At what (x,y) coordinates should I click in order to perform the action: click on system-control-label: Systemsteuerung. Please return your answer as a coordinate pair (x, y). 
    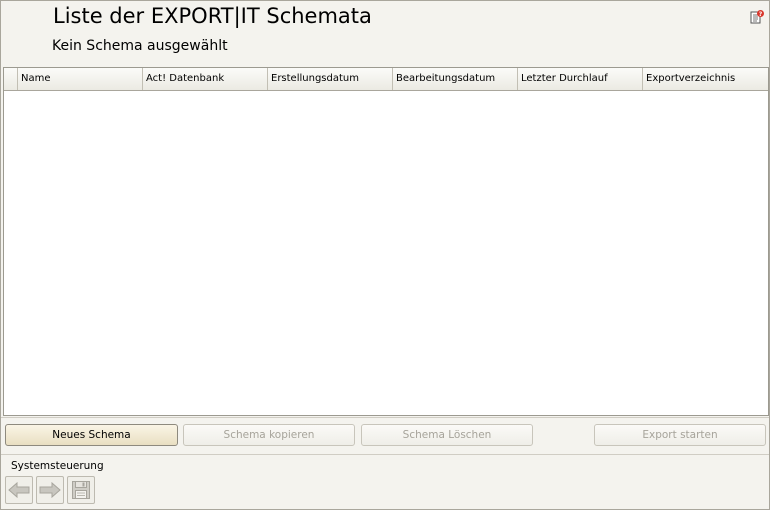
    Looking at the image, I should click on (57, 466).